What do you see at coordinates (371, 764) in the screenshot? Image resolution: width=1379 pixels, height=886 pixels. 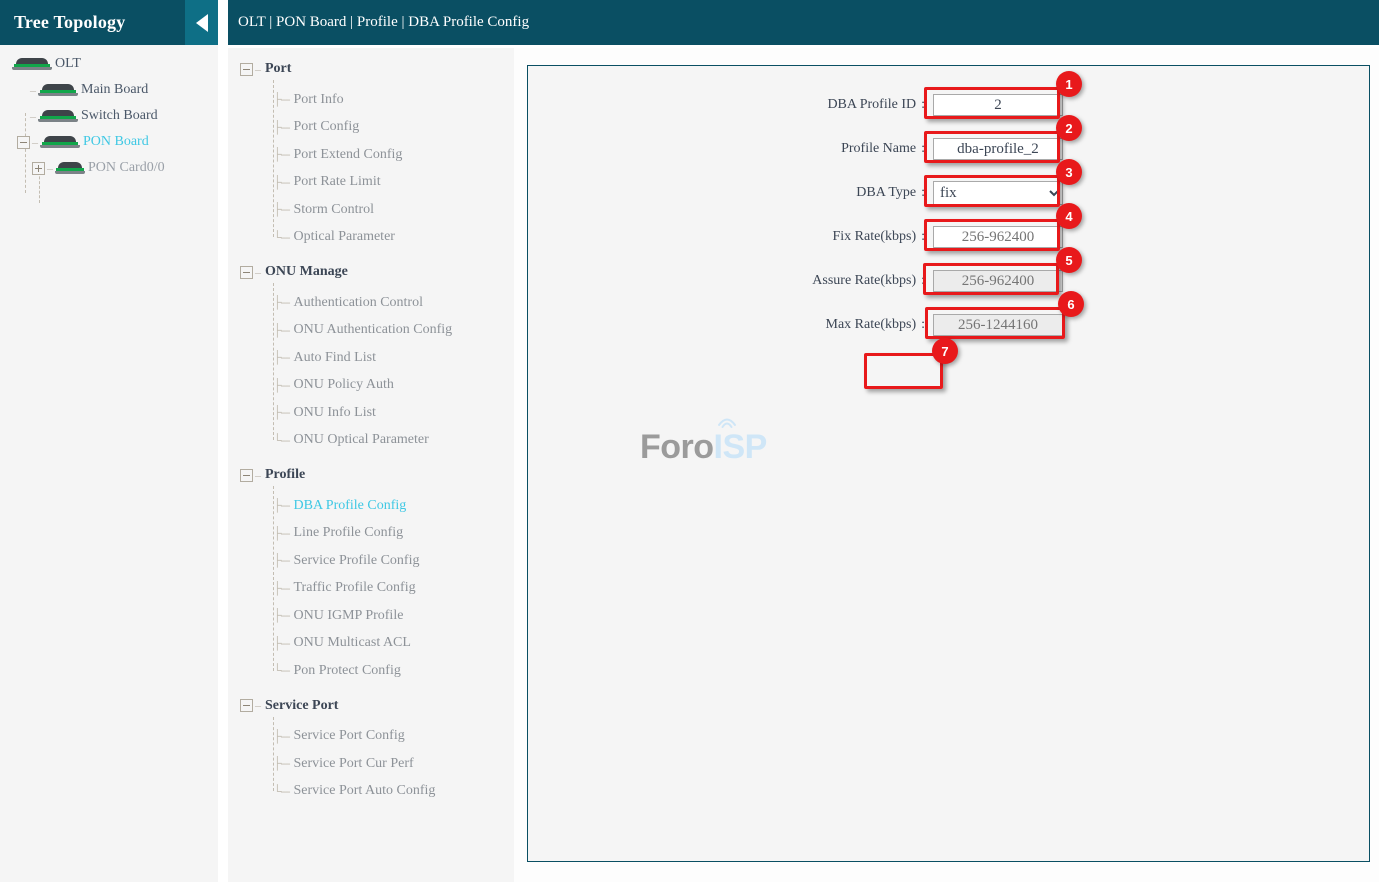 I see `menu-item-service-port-cur-perf: ├--- Service Port Cur Perf` at bounding box center [371, 764].